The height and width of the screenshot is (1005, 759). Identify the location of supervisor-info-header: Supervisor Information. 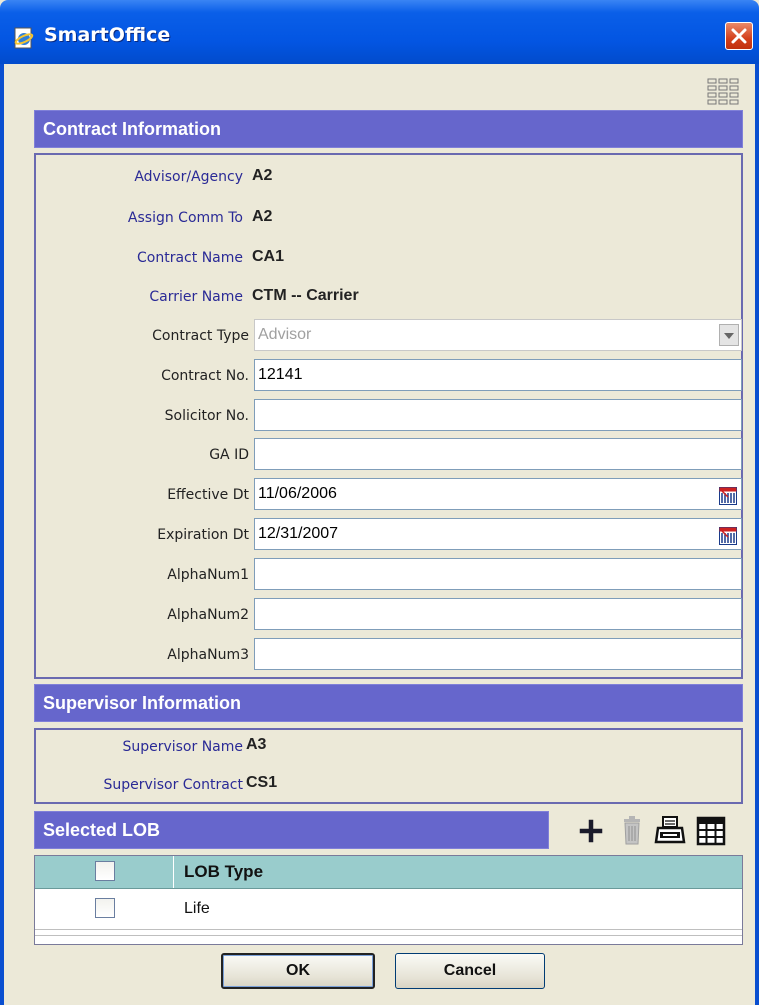
(388, 703).